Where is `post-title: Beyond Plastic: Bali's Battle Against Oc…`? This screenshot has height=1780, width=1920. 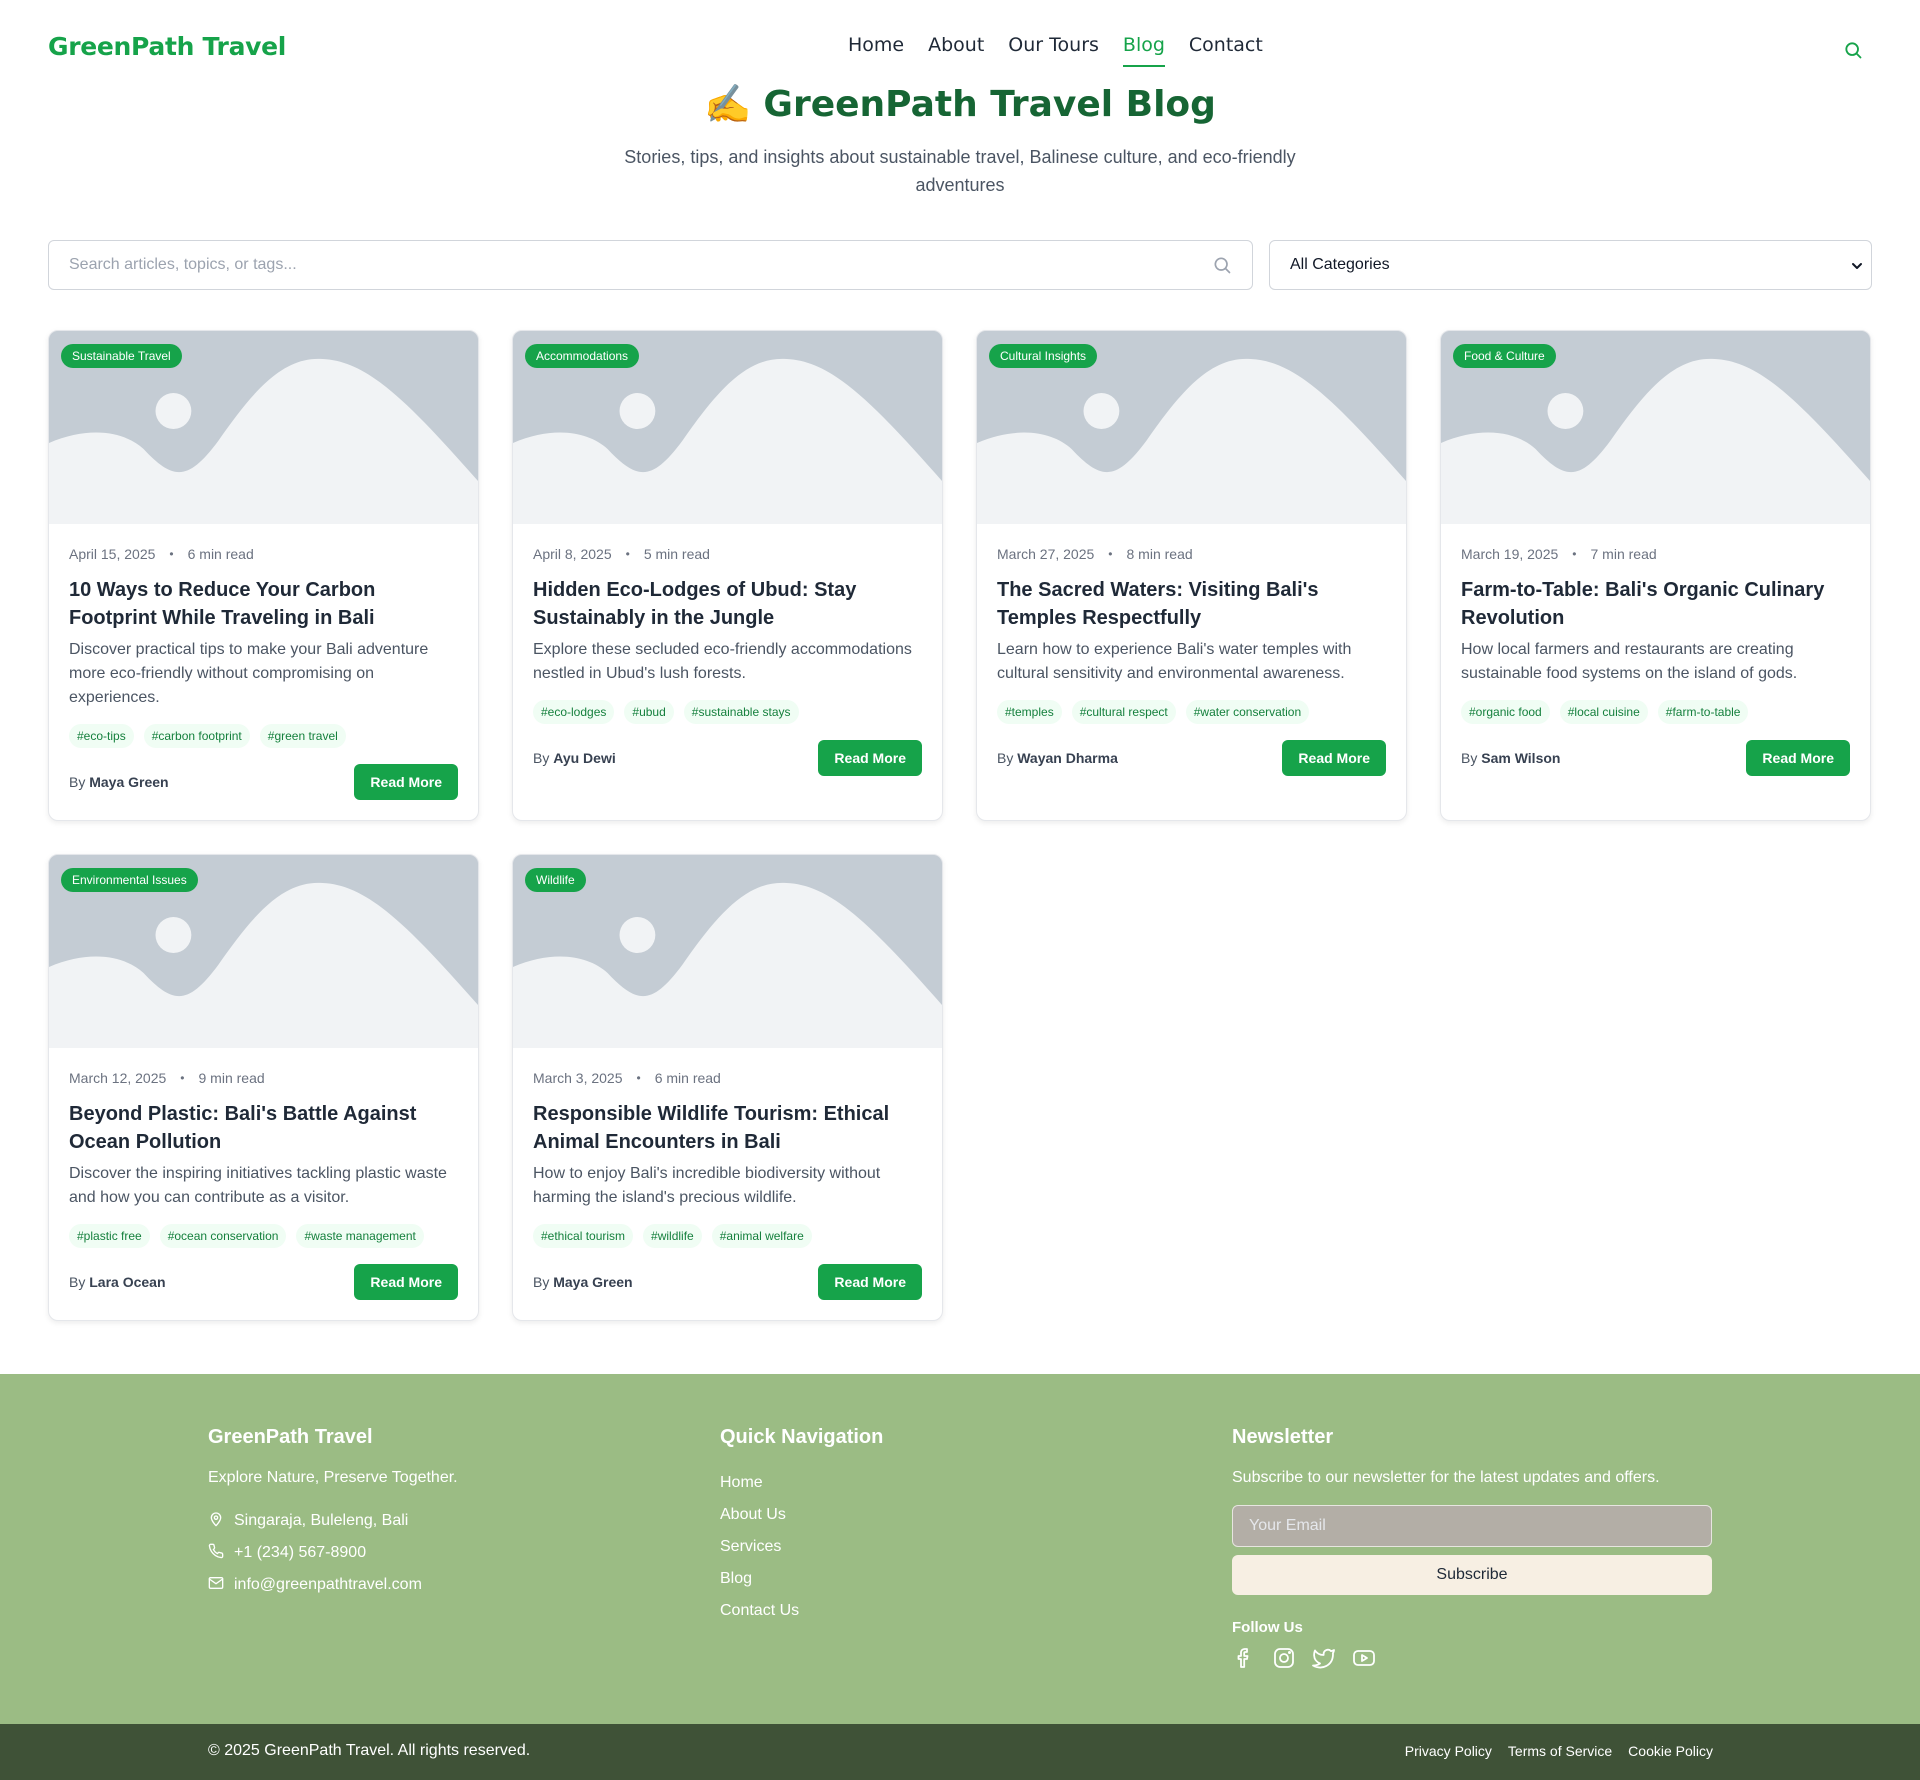
post-title: Beyond Plastic: Bali's Battle Against Oc… is located at coordinates (263, 1128).